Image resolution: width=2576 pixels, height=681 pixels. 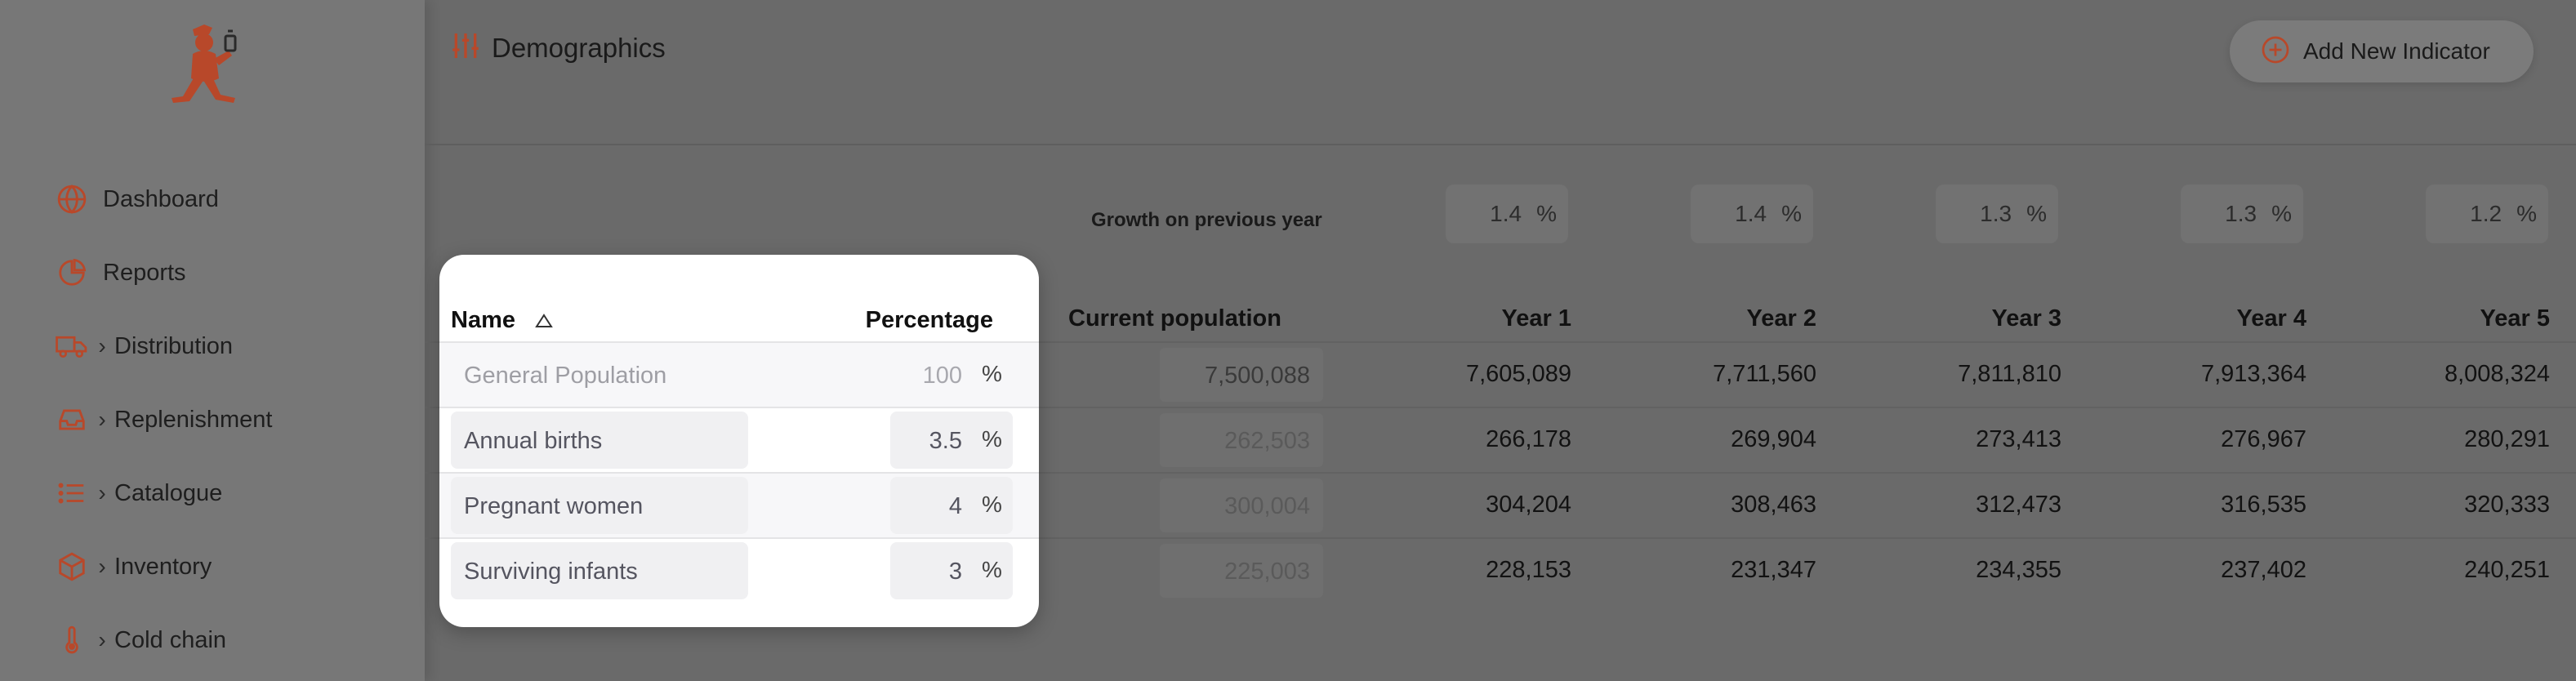 What do you see at coordinates (2018, 570) in the screenshot?
I see `year-3-value: 234,355` at bounding box center [2018, 570].